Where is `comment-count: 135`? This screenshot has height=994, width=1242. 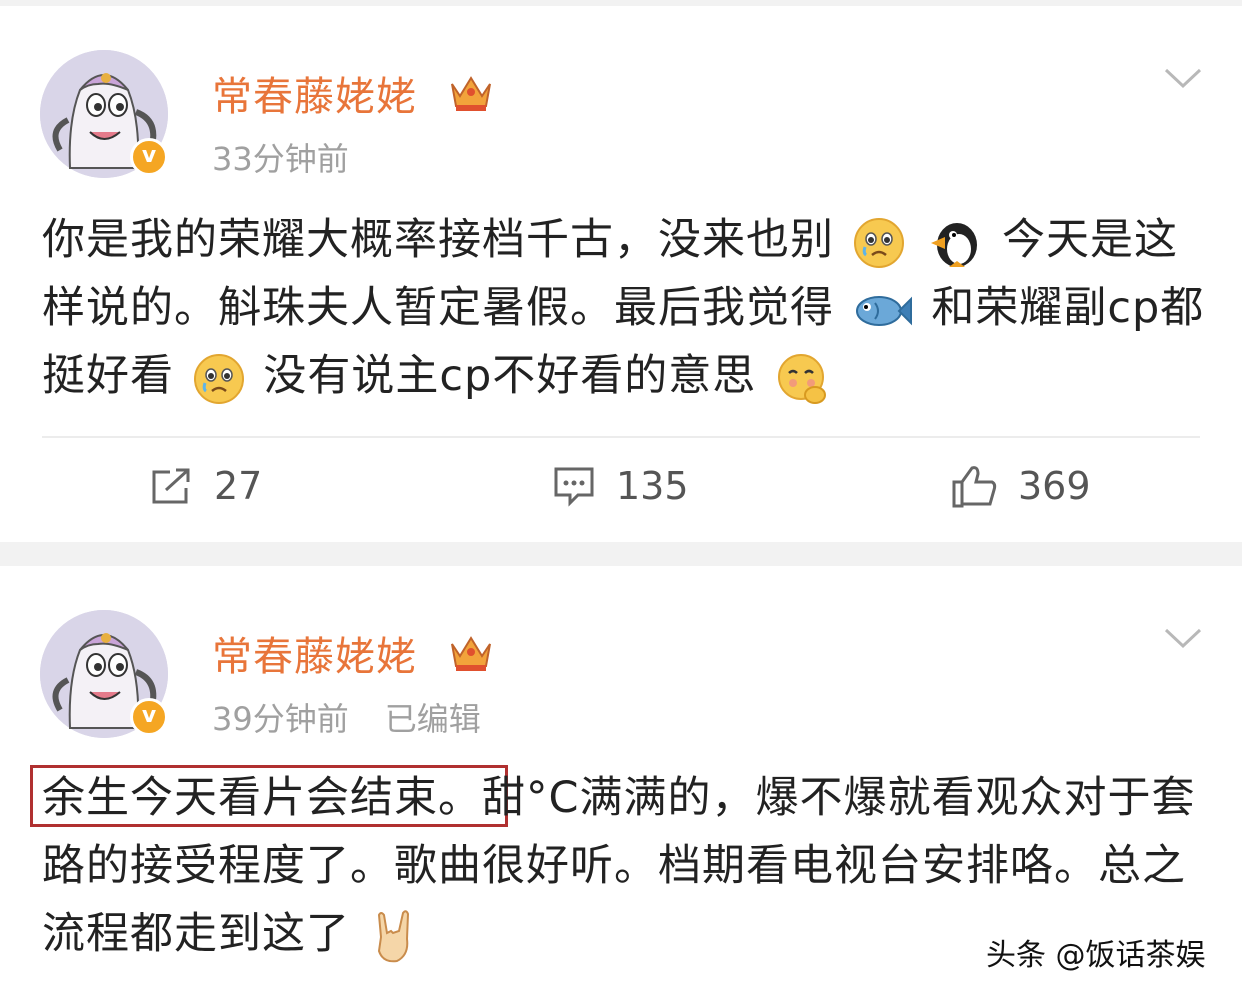
comment-count: 135 is located at coordinates (652, 486).